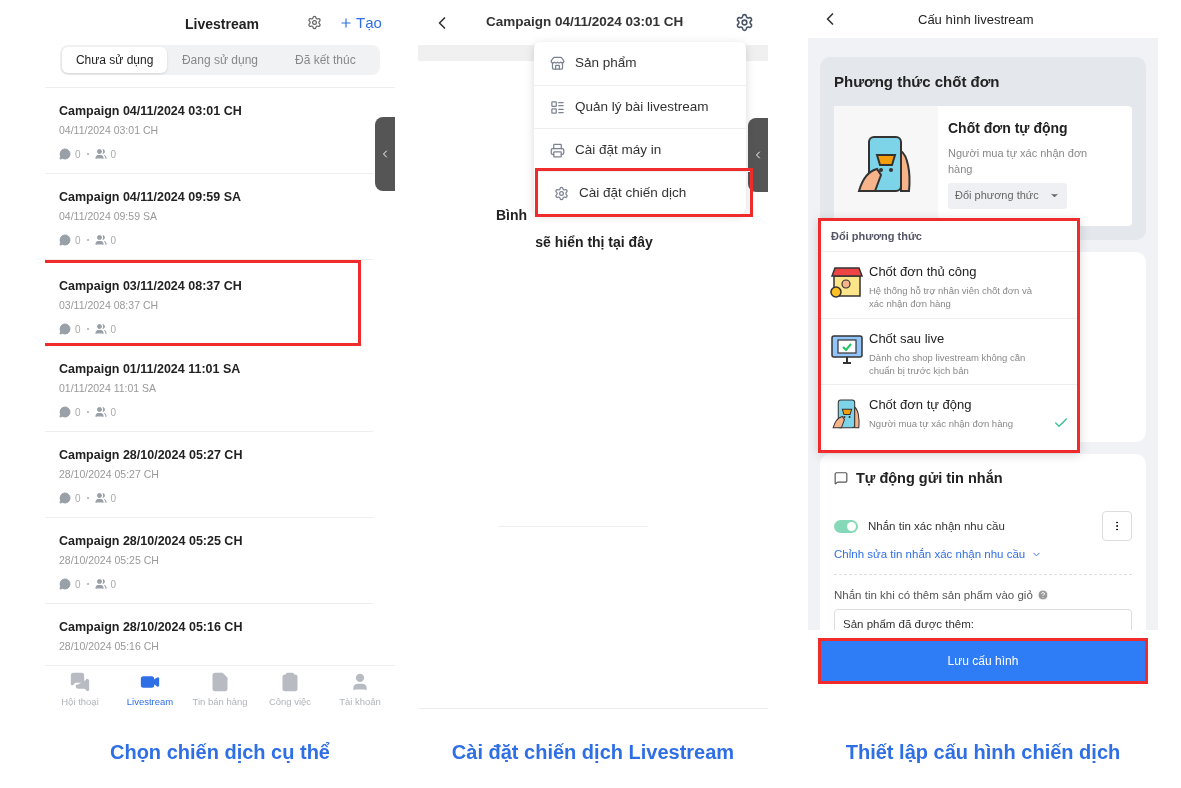 The width and height of the screenshot is (1181, 788). I want to click on create-button: Tạo, so click(360, 23).